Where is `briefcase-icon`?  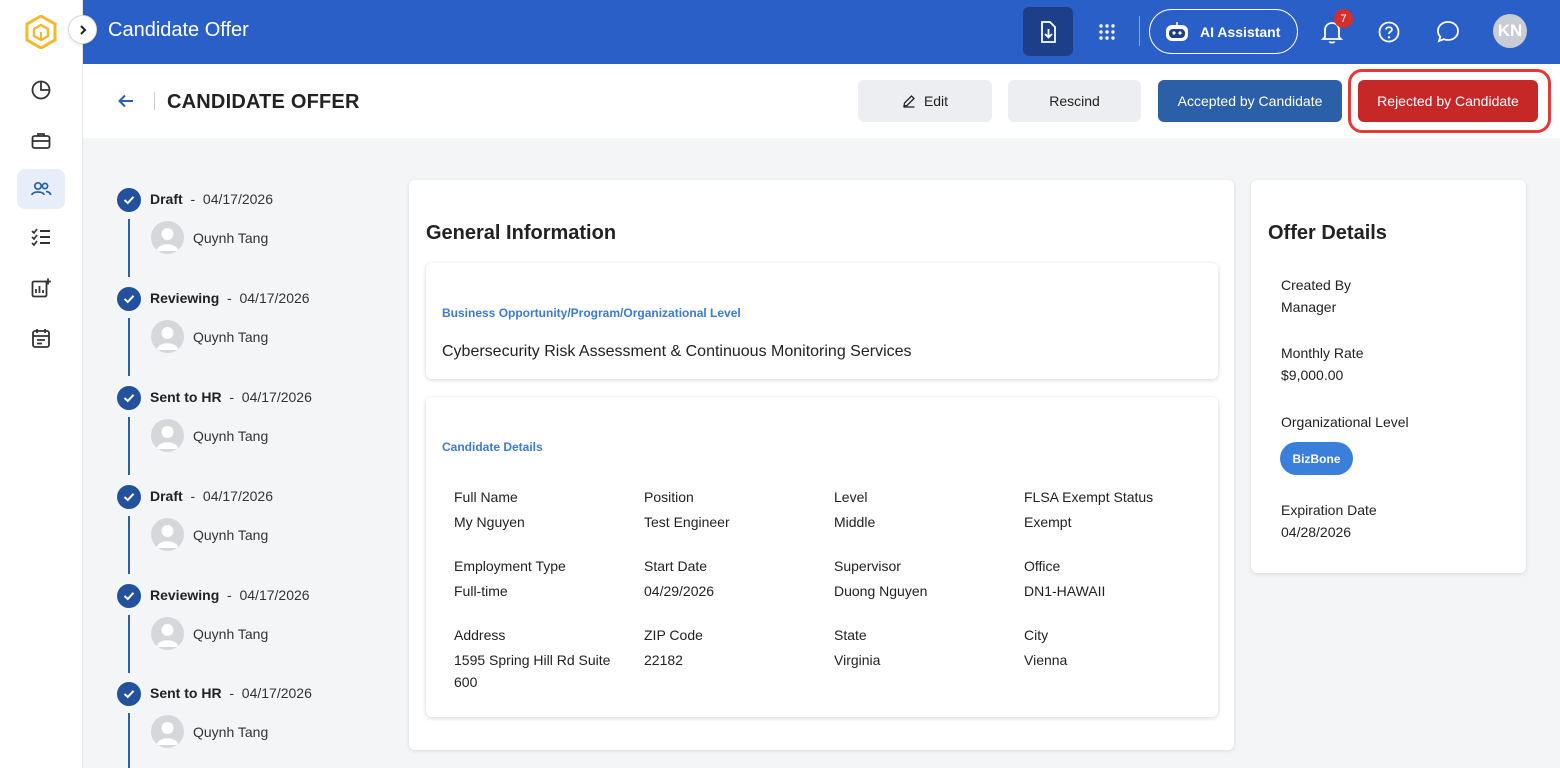
briefcase-icon is located at coordinates (41, 141).